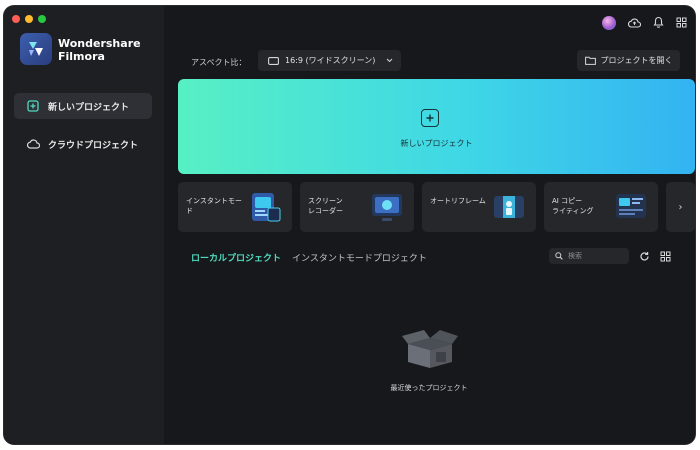 This screenshot has width=700, height=450. I want to click on empty-box-icon, so click(430, 349).